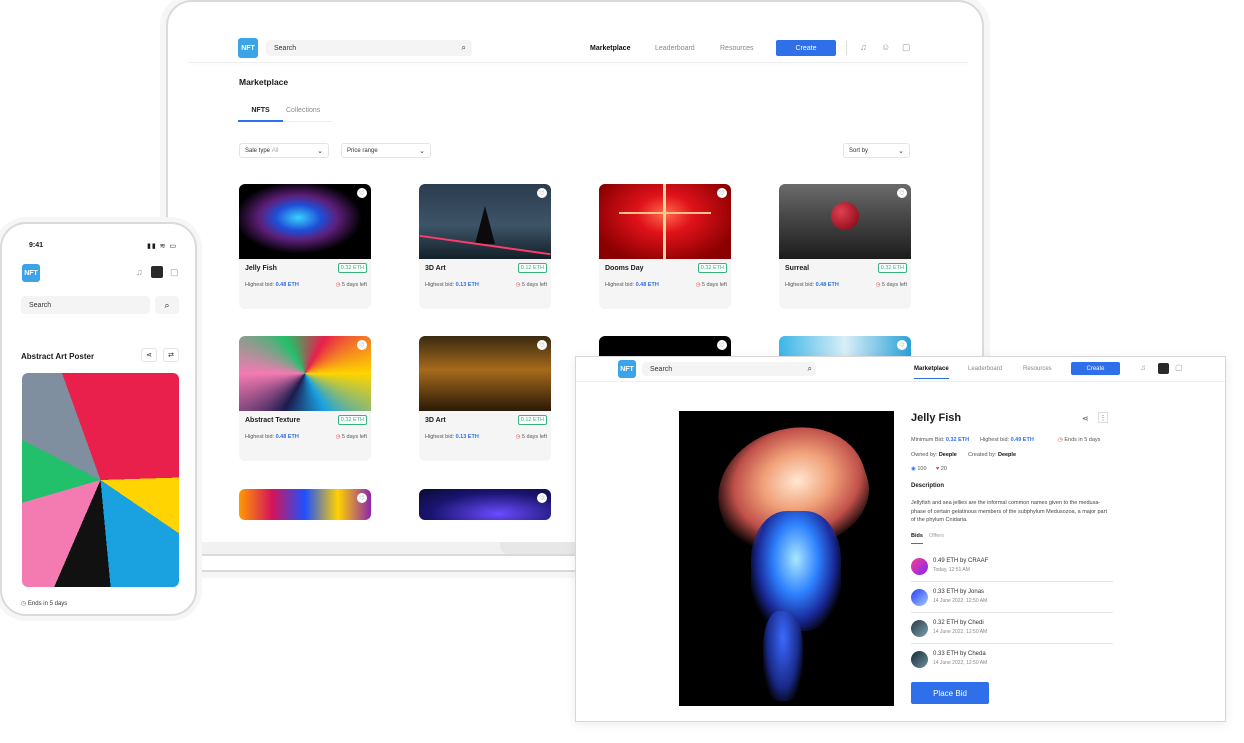 The height and width of the screenshot is (743, 1244). I want to click on place-bid-button: Place Bid, so click(950, 693).